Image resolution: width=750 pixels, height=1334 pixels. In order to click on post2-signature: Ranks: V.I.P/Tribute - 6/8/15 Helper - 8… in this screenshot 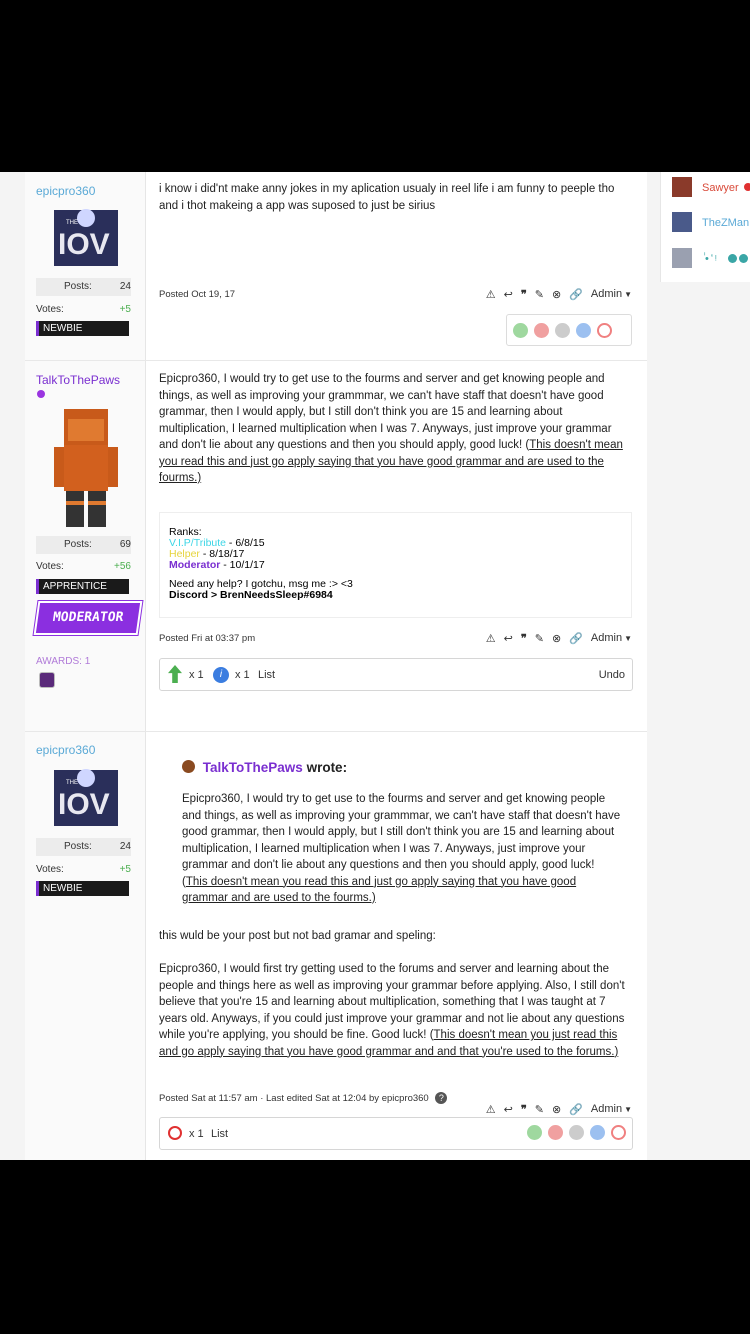, I will do `click(395, 565)`.